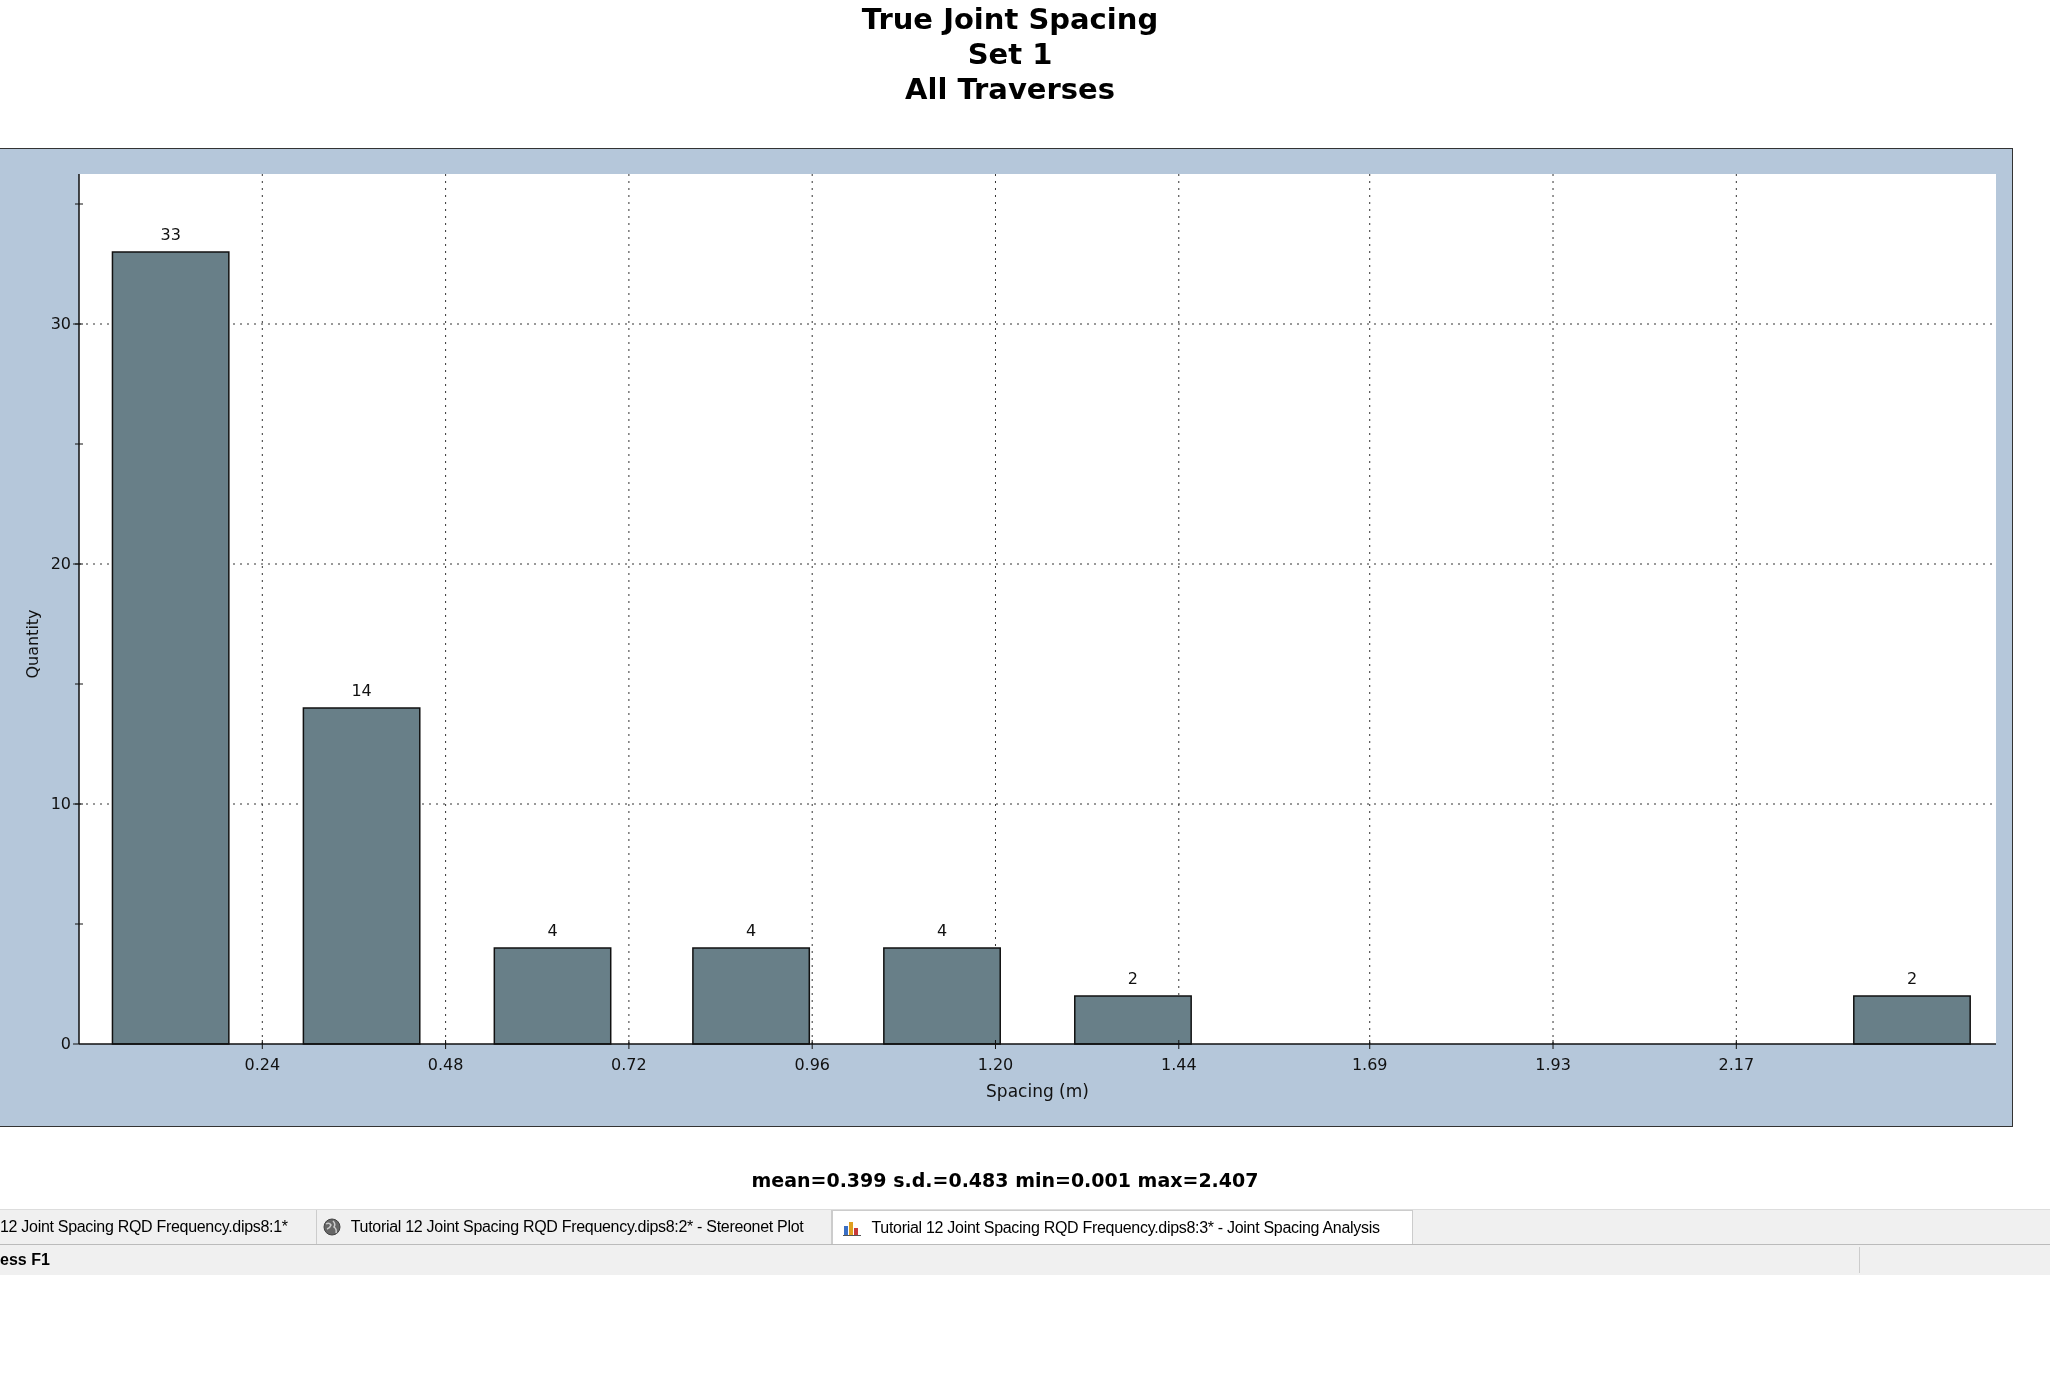 This screenshot has height=1385, width=2050. I want to click on y-tick-label: 30, so click(60, 323).